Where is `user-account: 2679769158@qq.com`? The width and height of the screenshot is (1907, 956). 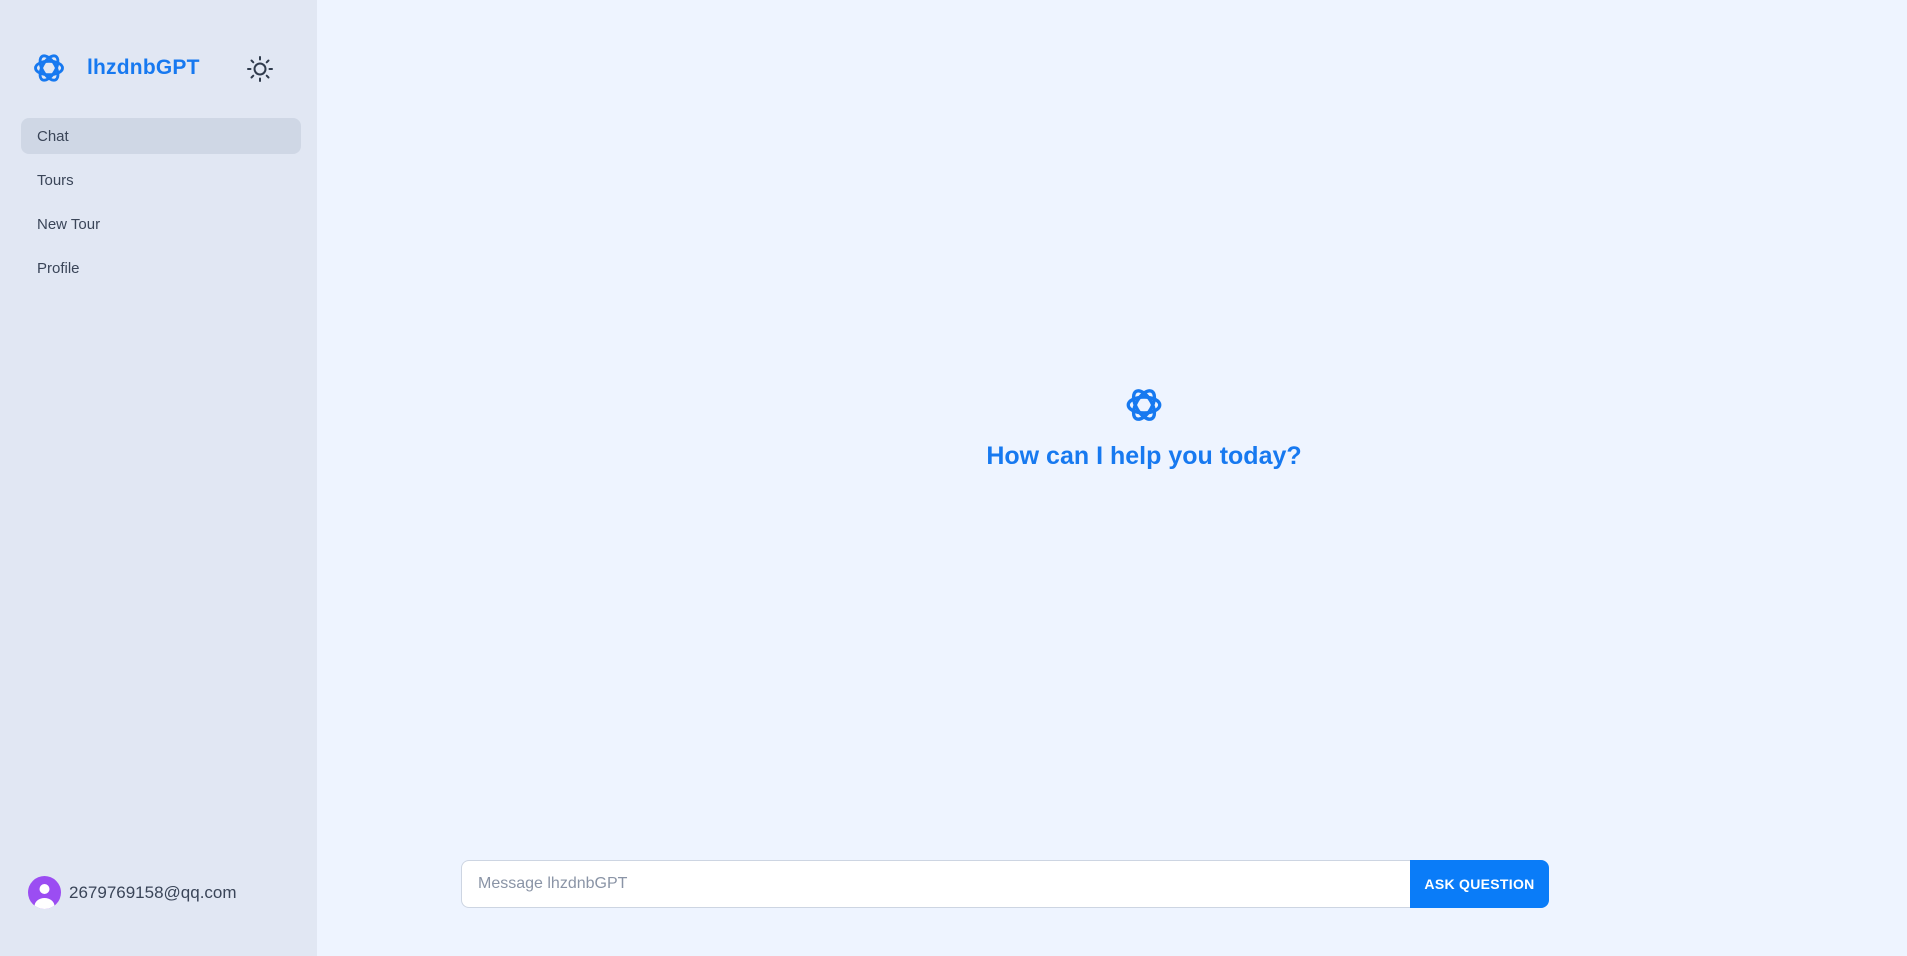 user-account: 2679769158@qq.com is located at coordinates (132, 892).